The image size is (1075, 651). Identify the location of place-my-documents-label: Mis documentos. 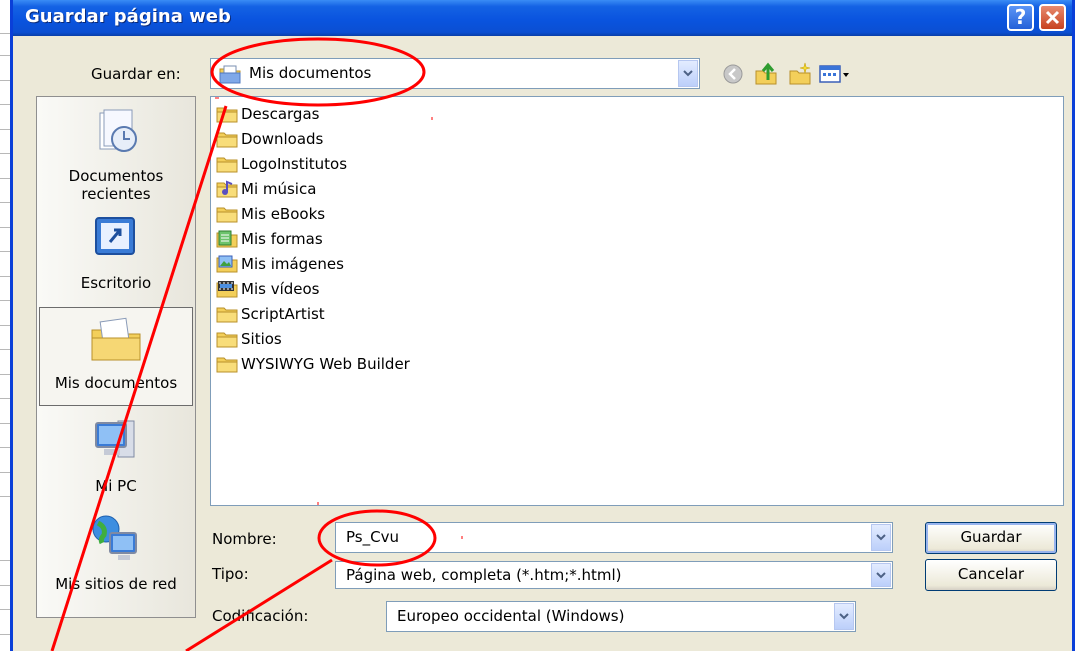
(116, 383).